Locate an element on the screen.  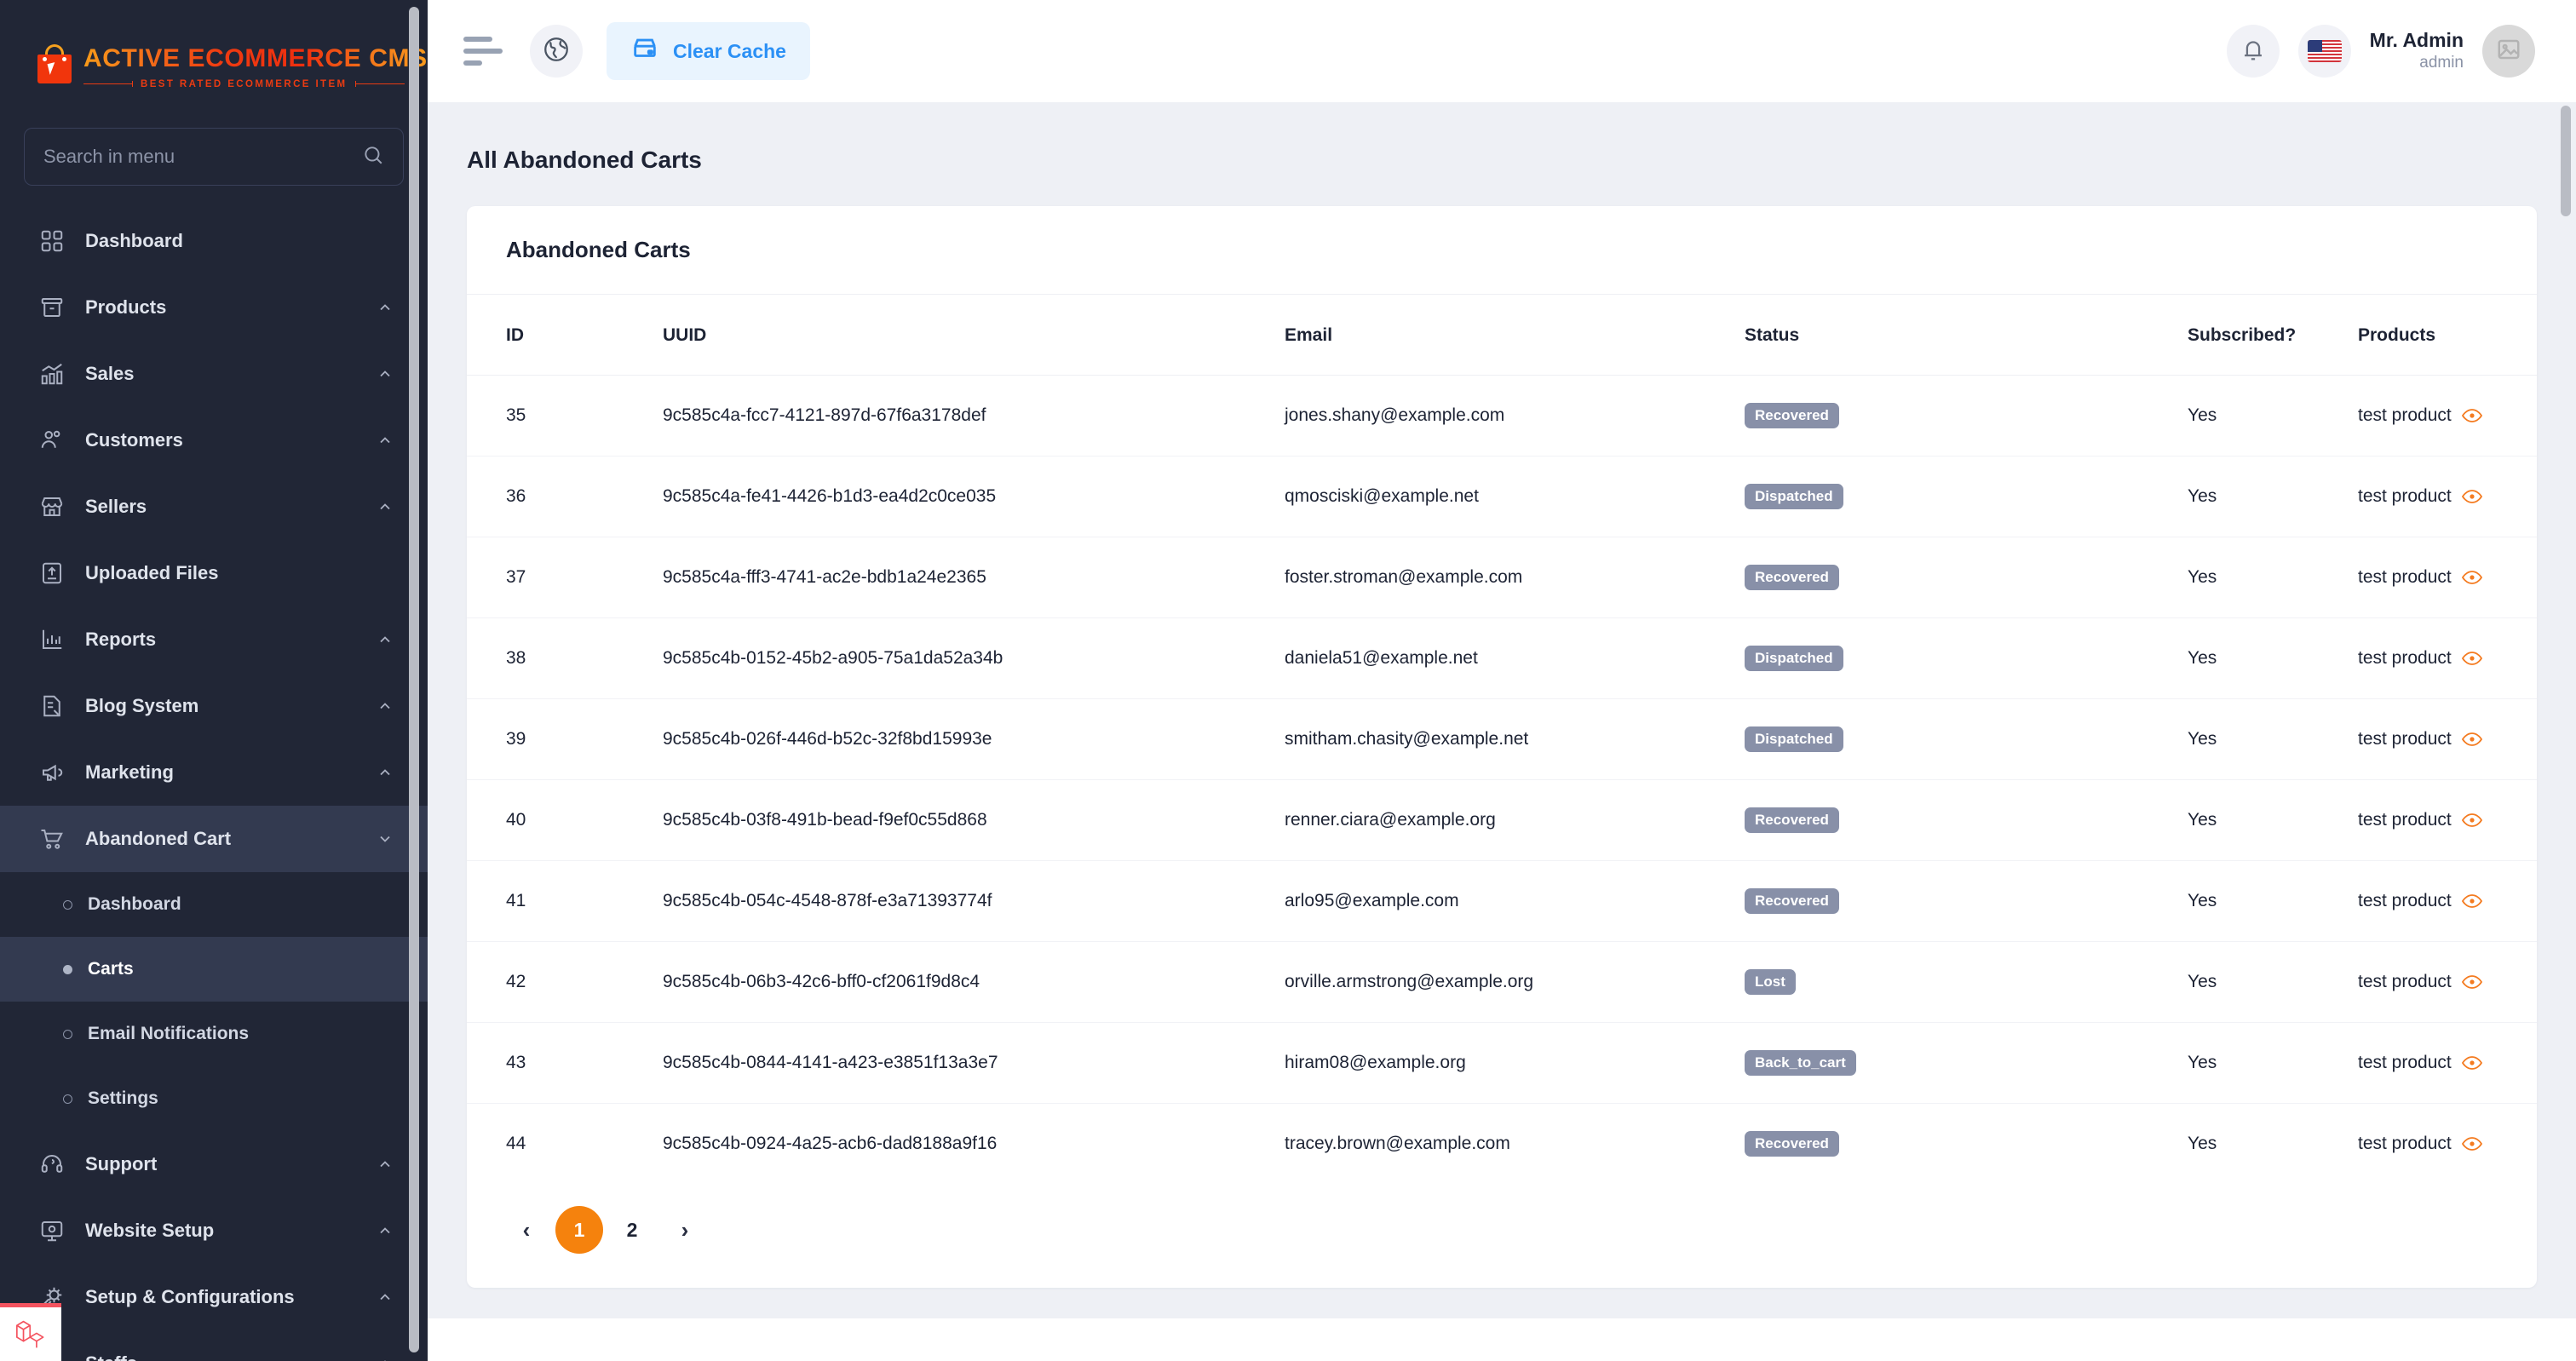
cell-id: 37 is located at coordinates (565, 577).